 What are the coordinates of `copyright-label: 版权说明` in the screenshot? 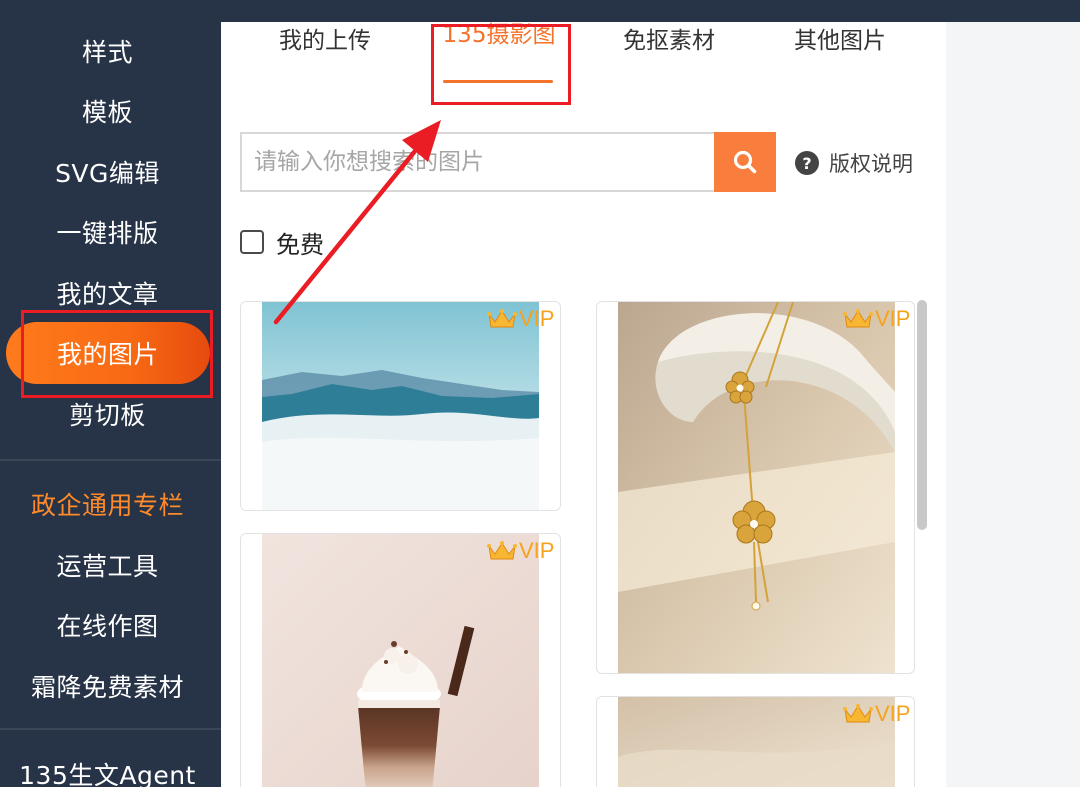 It's located at (871, 164).